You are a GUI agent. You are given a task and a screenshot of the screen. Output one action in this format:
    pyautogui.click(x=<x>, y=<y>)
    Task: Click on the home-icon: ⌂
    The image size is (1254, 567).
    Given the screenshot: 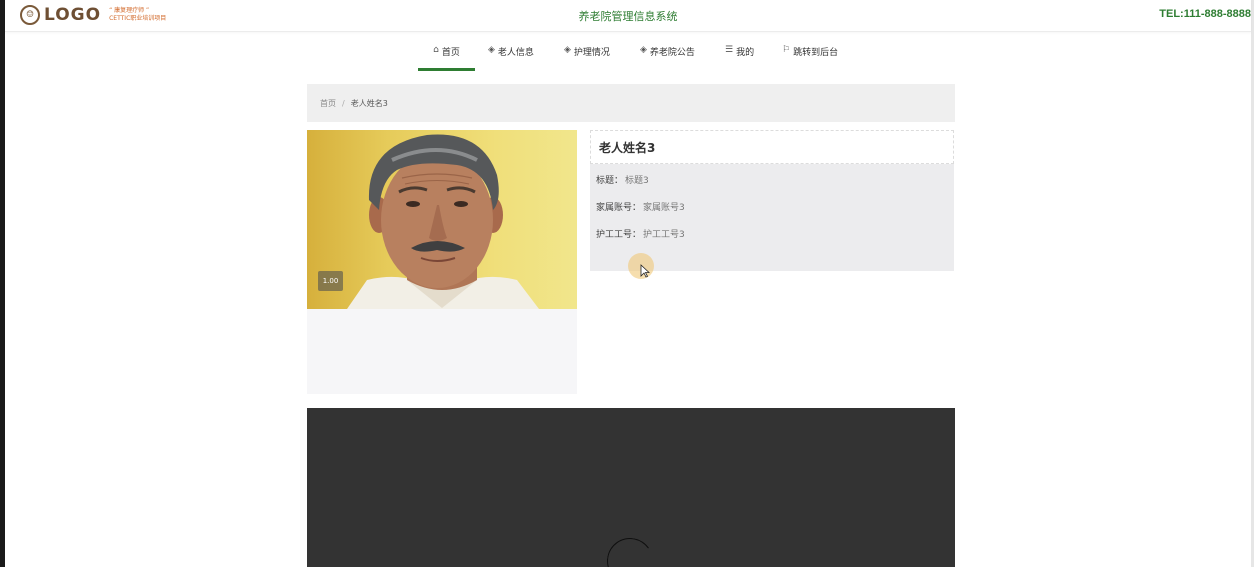 What is the action you would take?
    pyautogui.click(x=436, y=50)
    